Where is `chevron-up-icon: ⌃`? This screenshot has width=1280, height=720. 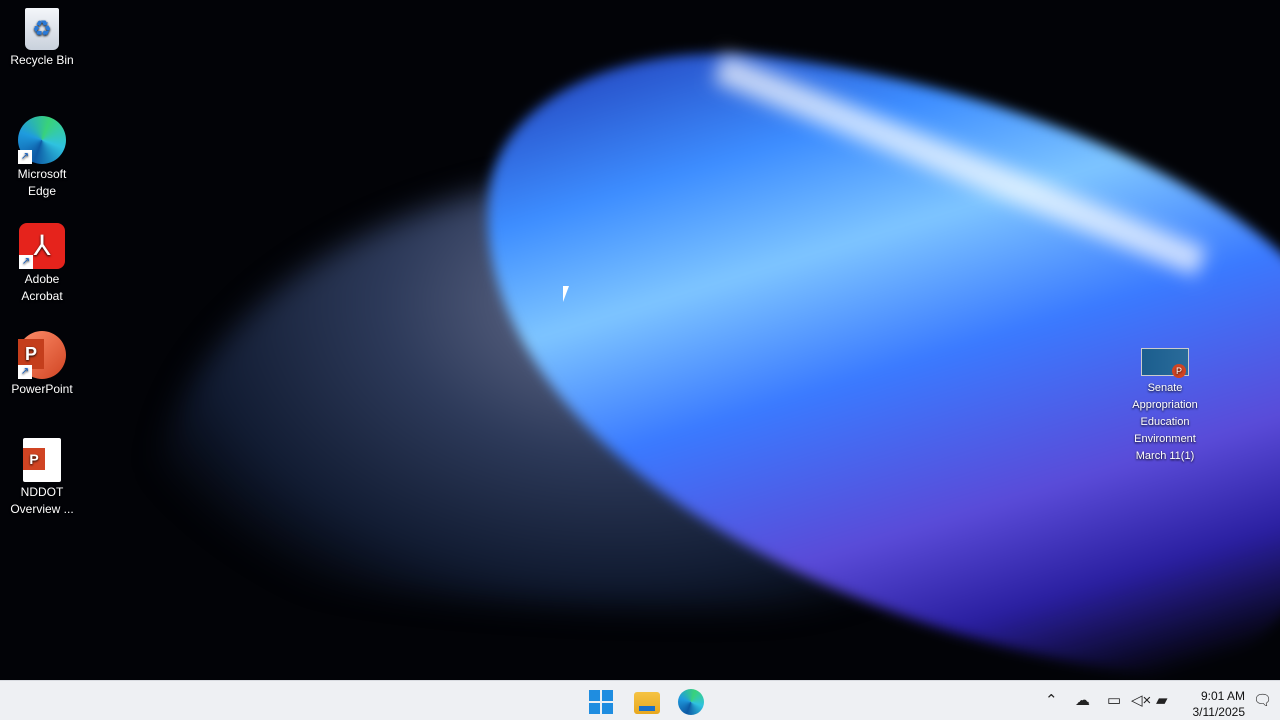
chevron-up-icon: ⌃ is located at coordinates (1051, 700).